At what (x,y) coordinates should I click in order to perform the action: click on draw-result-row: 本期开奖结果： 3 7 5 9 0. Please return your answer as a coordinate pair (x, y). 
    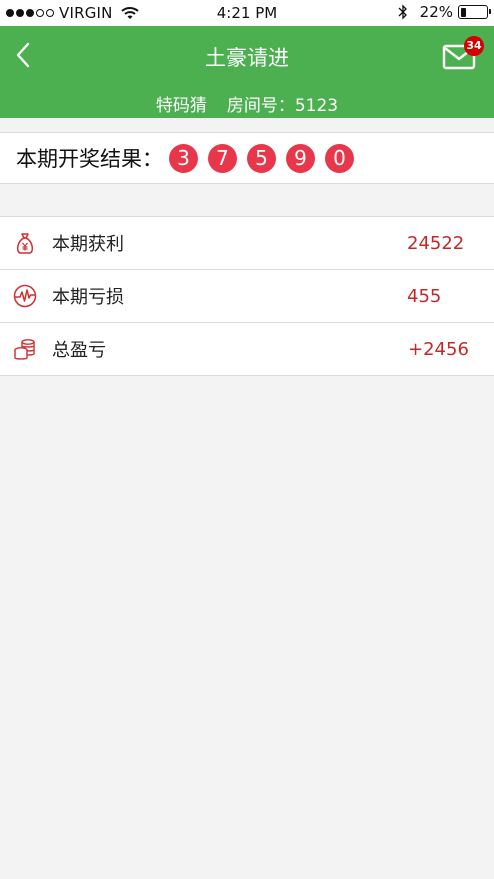
    Looking at the image, I should click on (247, 158).